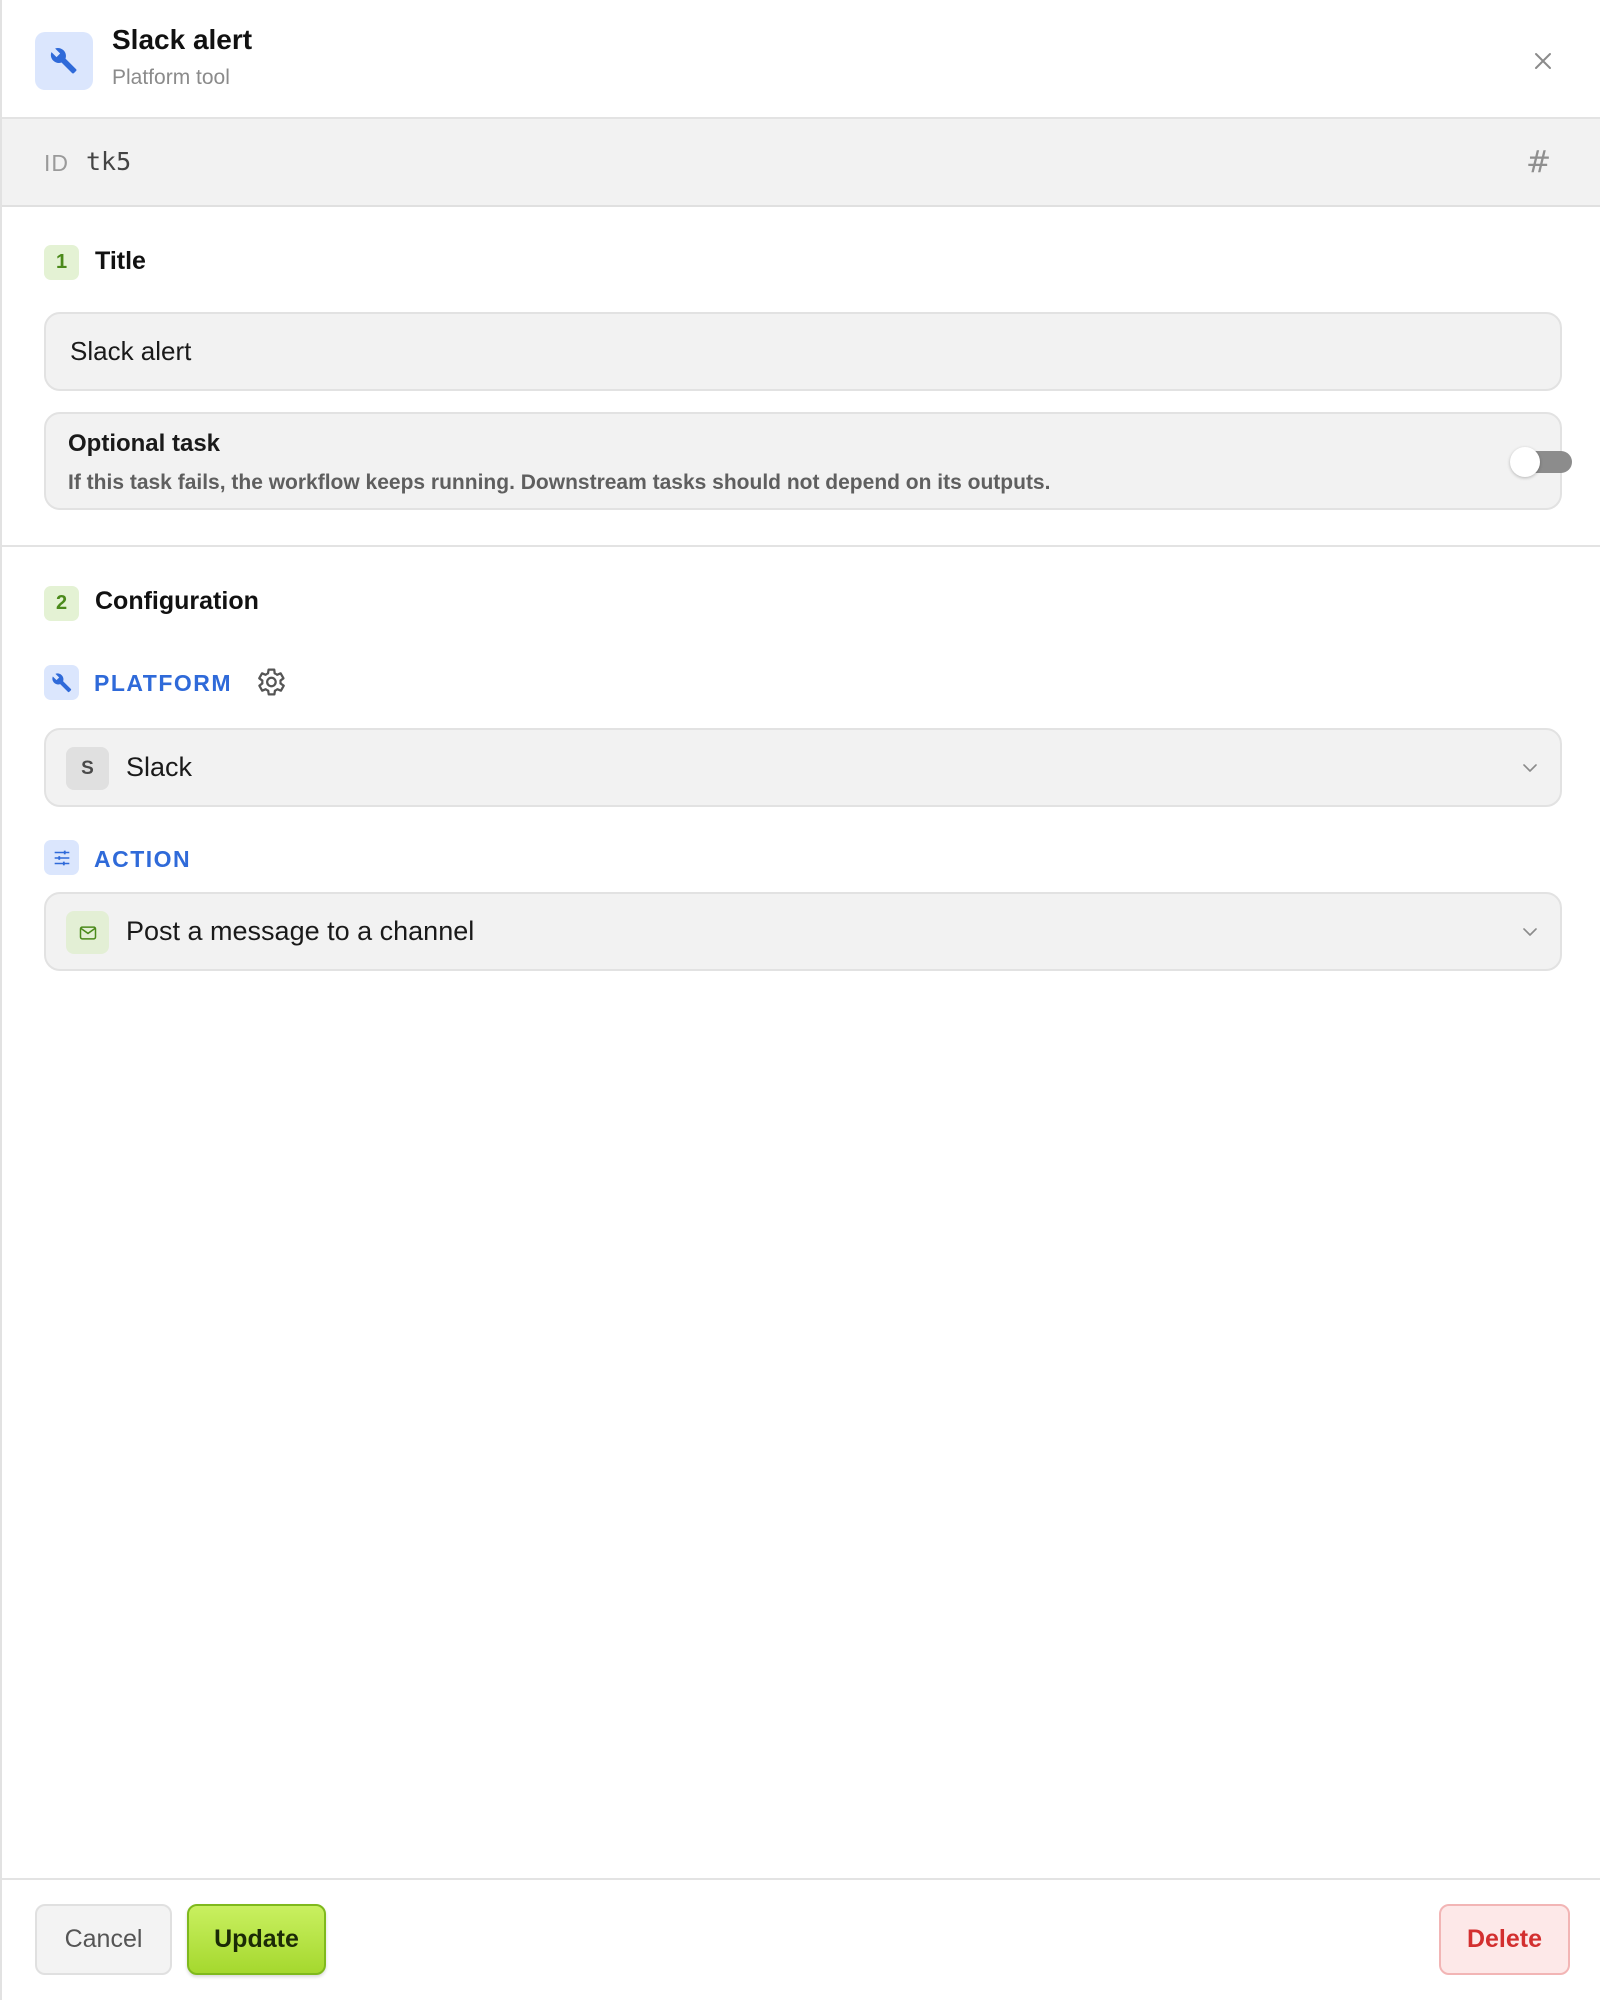 This screenshot has width=1600, height=2000. What do you see at coordinates (61, 682) in the screenshot?
I see `platform-wrench-icon` at bounding box center [61, 682].